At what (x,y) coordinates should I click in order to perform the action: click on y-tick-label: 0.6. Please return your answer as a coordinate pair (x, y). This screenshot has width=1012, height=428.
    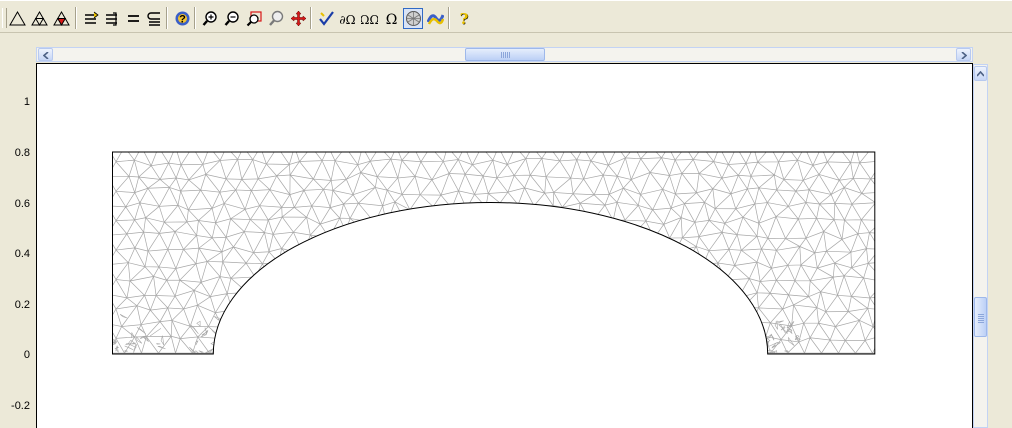
    Looking at the image, I should click on (22, 204).